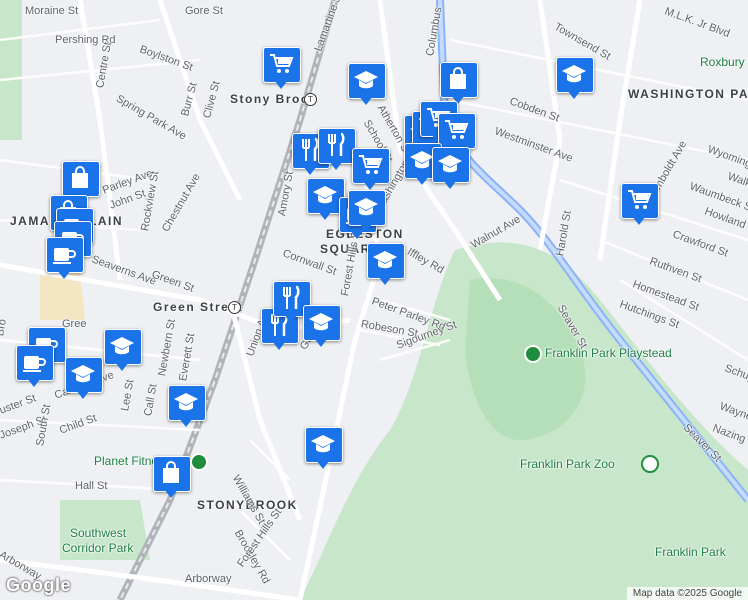  Describe the element at coordinates (608, 353) in the screenshot. I see `park-label: Franklin Park Playstead` at that location.